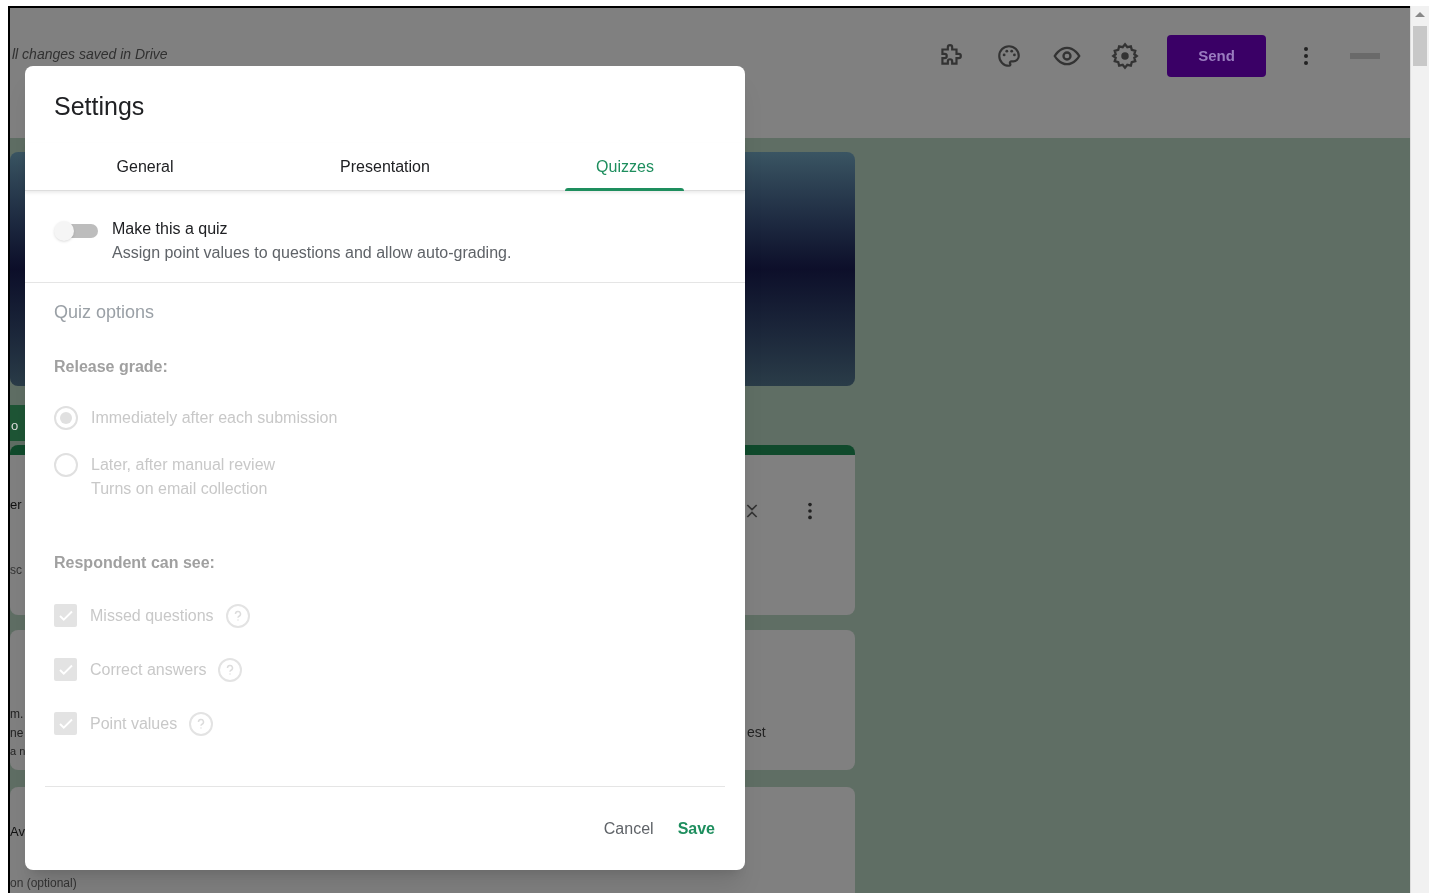 The image size is (1429, 893). Describe the element at coordinates (145, 166) in the screenshot. I see `tab: General` at that location.